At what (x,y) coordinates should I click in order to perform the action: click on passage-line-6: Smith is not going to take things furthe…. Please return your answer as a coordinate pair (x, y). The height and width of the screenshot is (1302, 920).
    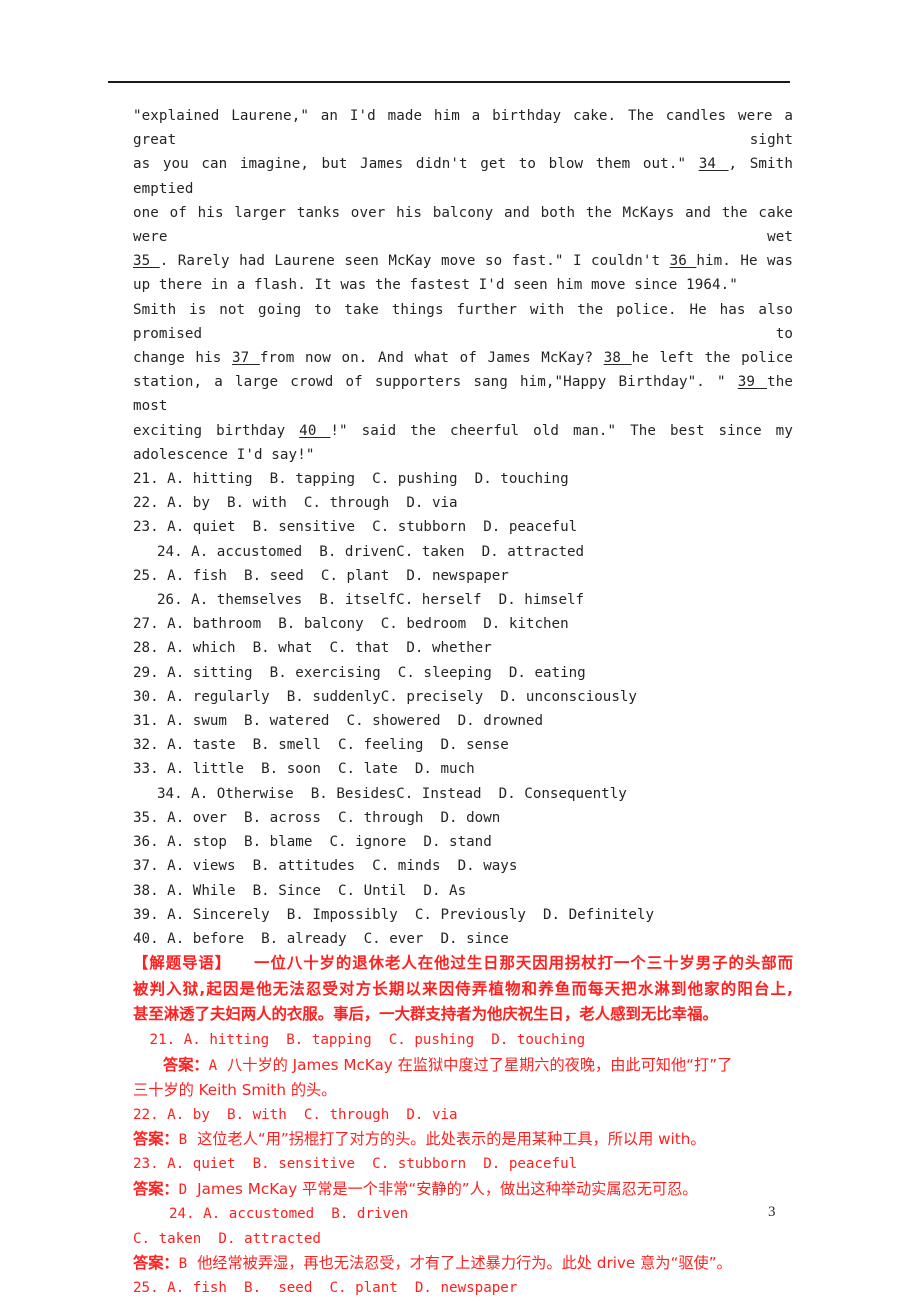
    Looking at the image, I should click on (463, 321).